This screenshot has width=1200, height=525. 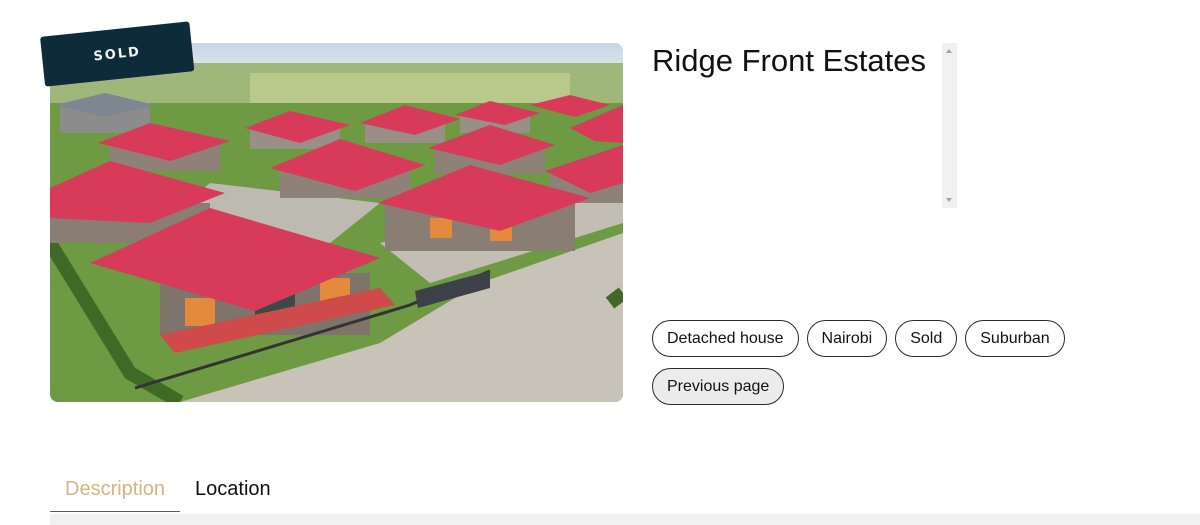 I want to click on tag-row-nav: Previous page, so click(x=912, y=386).